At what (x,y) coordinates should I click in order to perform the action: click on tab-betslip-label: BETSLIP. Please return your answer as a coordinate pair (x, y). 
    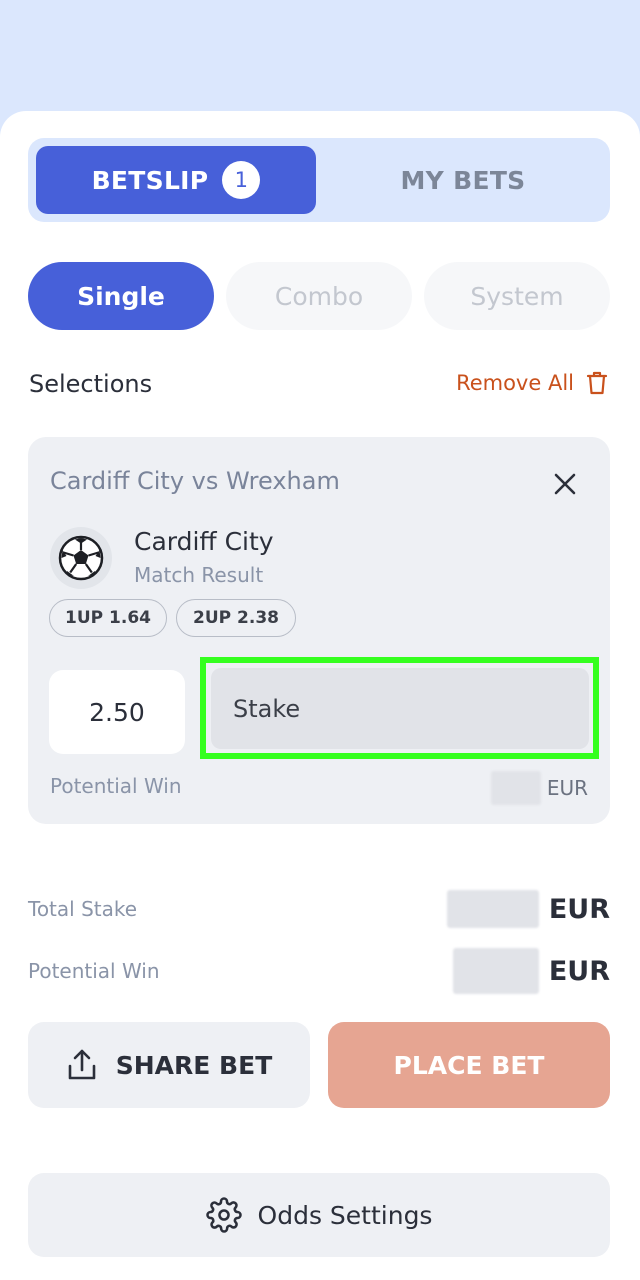
    Looking at the image, I should click on (150, 180).